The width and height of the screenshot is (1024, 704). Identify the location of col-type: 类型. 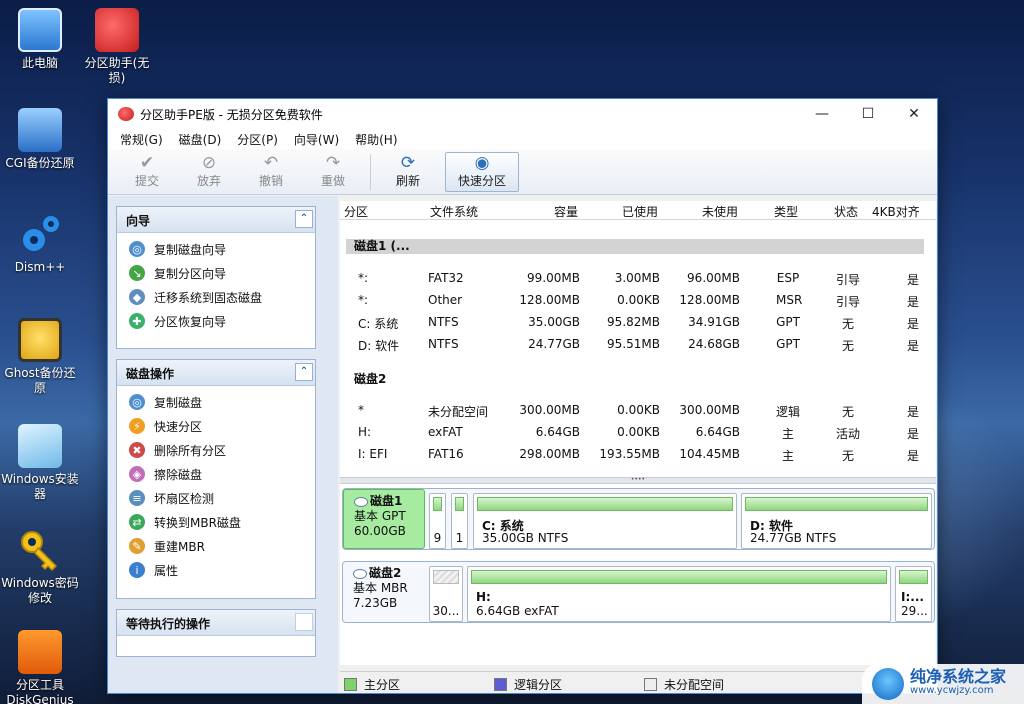
(786, 211).